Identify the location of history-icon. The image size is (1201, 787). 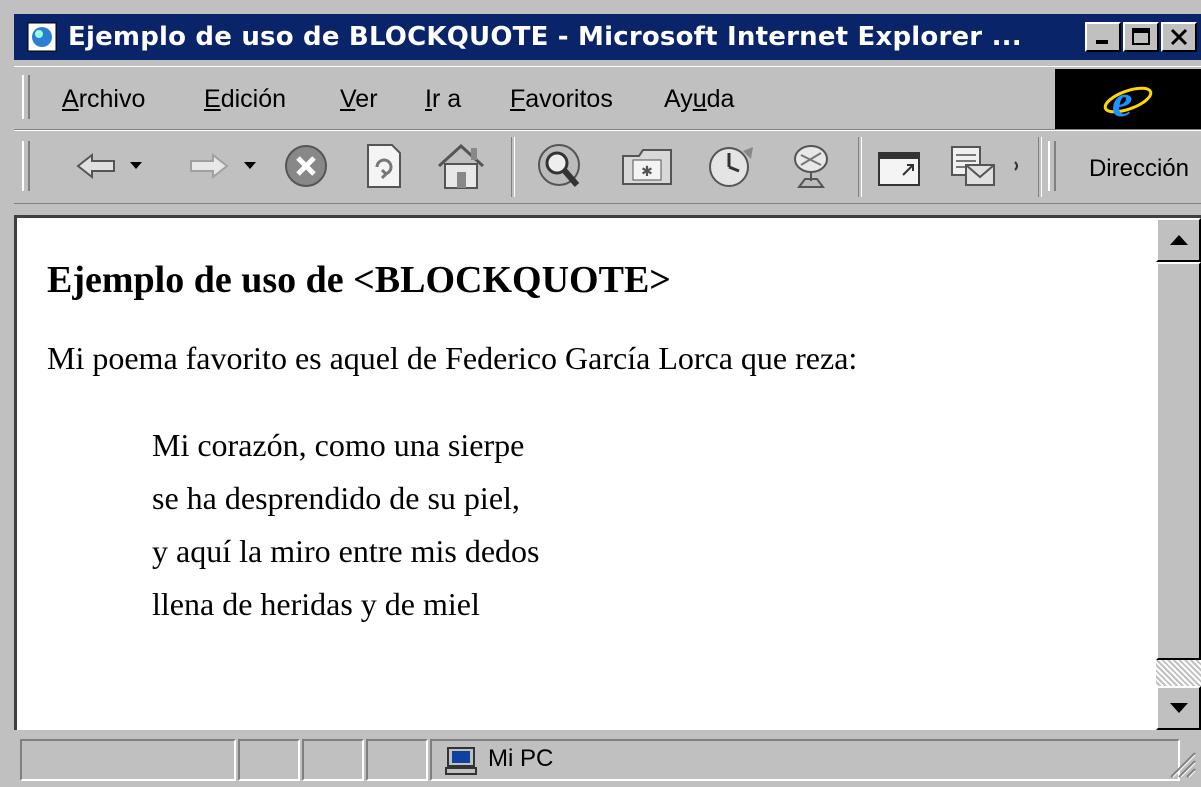
(731, 167).